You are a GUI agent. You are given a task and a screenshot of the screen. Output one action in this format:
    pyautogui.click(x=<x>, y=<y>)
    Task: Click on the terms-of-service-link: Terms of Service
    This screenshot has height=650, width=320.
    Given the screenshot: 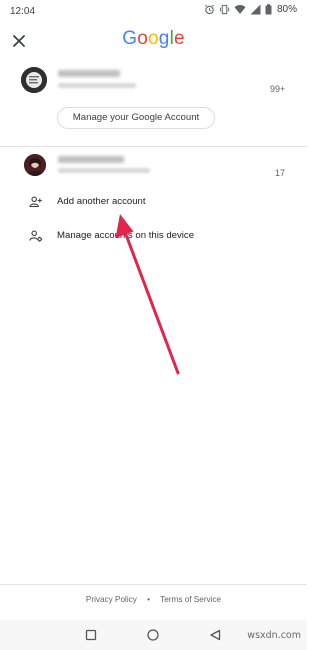 What is the action you would take?
    pyautogui.click(x=190, y=599)
    